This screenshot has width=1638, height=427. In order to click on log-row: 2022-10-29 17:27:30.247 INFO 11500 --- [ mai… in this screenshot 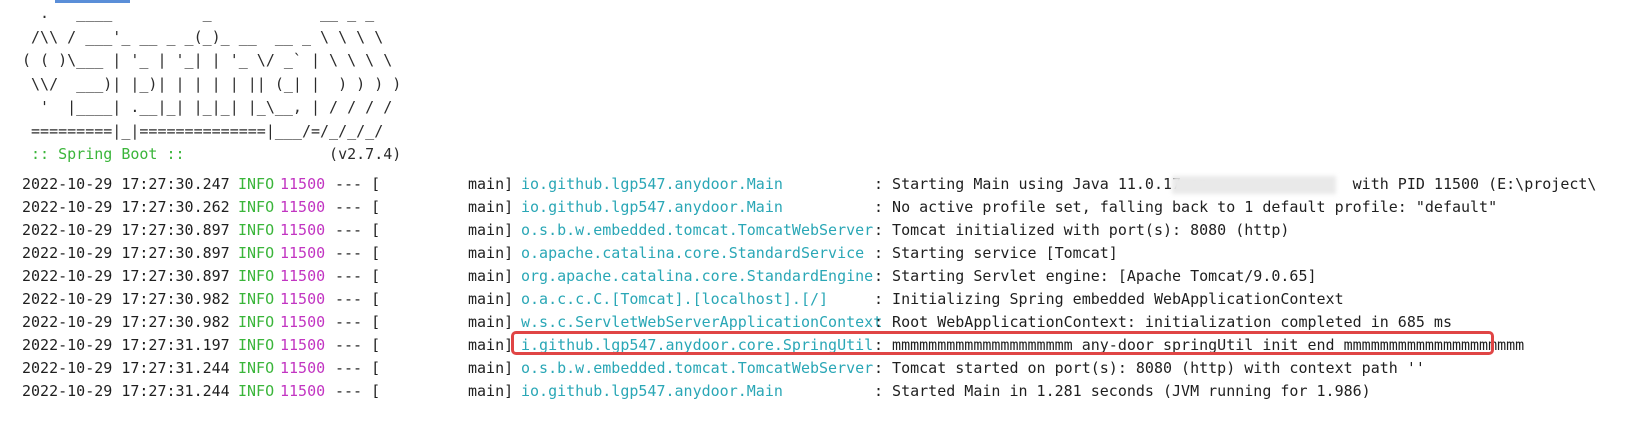, I will do `click(830, 184)`.